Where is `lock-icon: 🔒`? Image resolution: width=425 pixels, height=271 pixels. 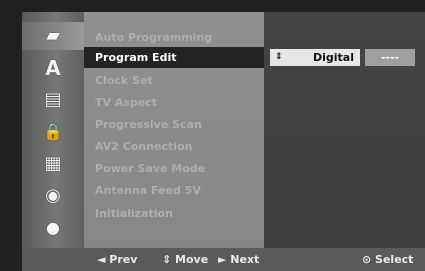
lock-icon: 🔒 is located at coordinates (53, 131).